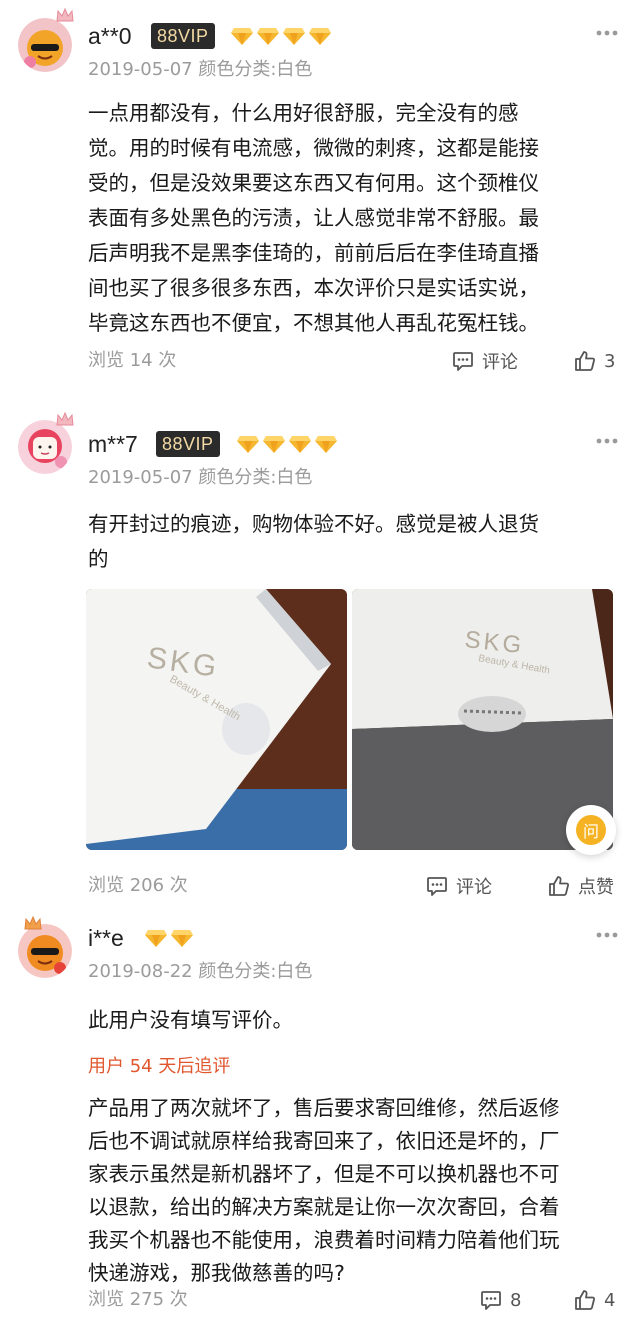 Image resolution: width=640 pixels, height=1329 pixels. What do you see at coordinates (109, 36) in the screenshot?
I see `username: a**0` at bounding box center [109, 36].